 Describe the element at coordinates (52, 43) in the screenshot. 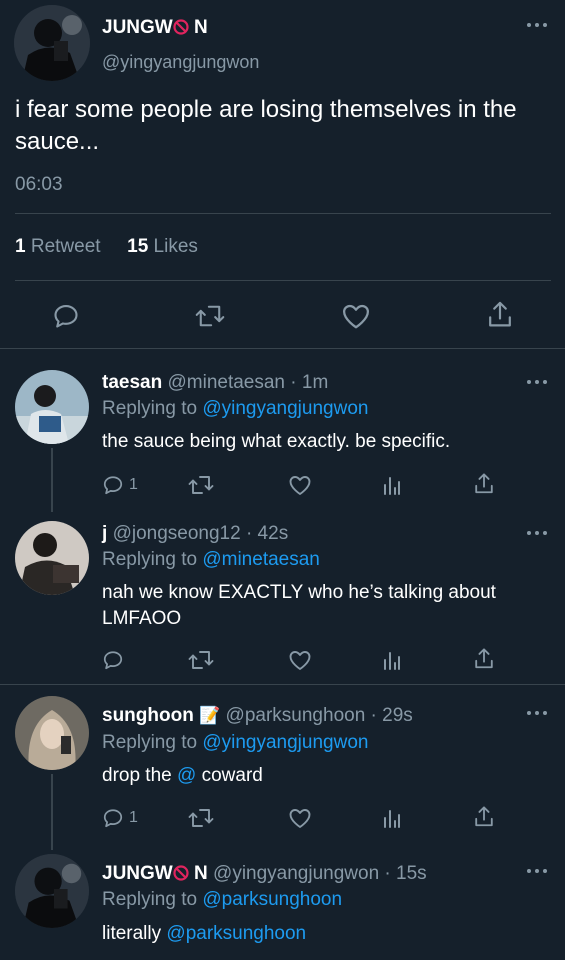

I see `main-tweet-avatar` at that location.